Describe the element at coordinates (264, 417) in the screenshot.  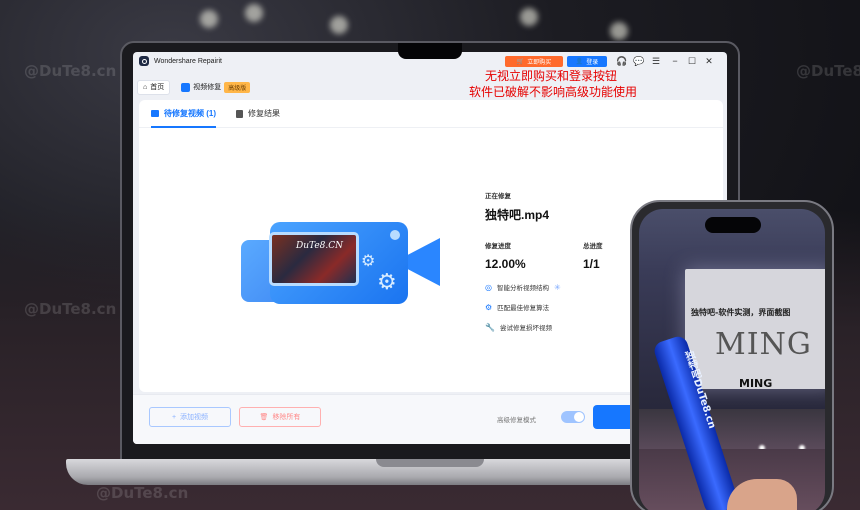
I see `trash-icon: 🗑` at that location.